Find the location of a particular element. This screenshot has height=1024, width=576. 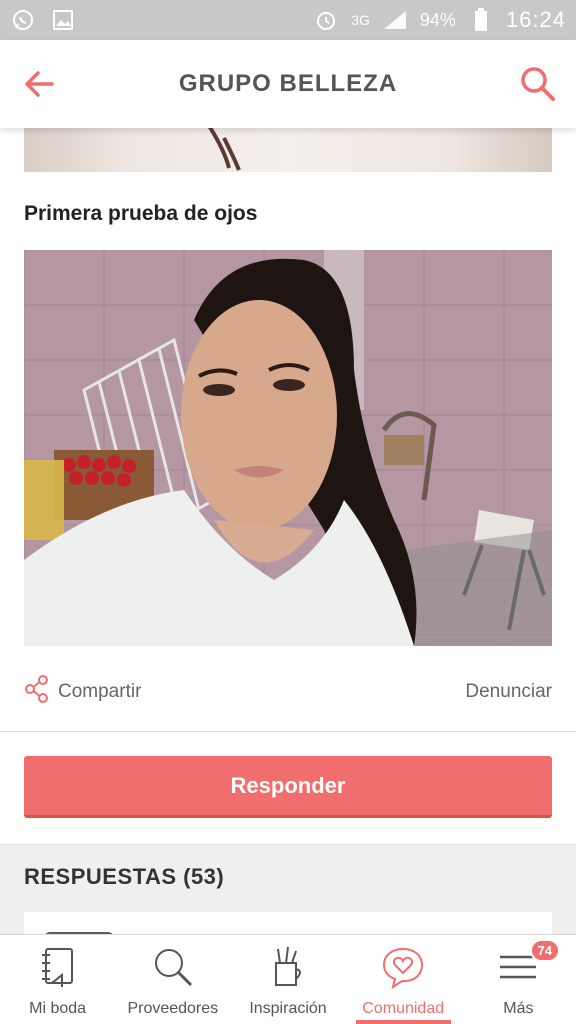

image-icon is located at coordinates (63, 20).